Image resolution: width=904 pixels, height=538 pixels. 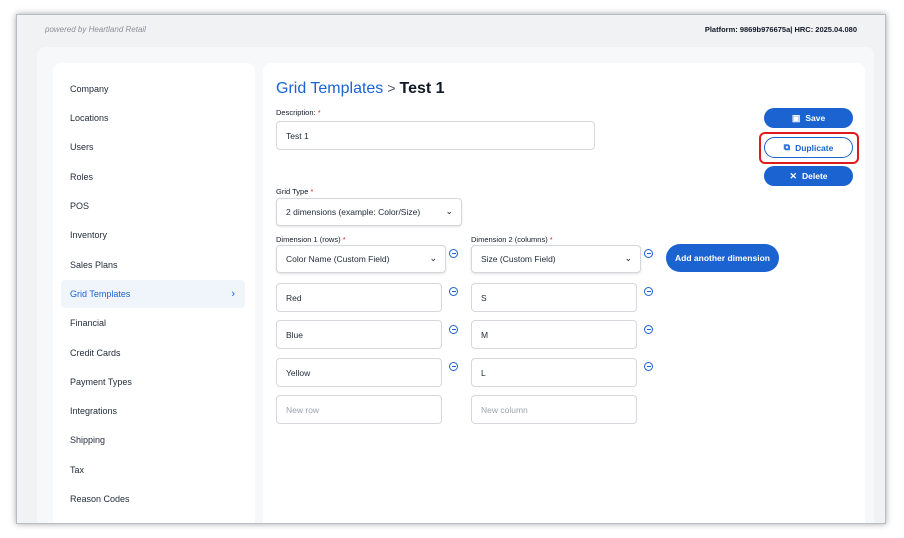 What do you see at coordinates (311, 239) in the screenshot?
I see `dimension1-label: Dimension 1 (rows) *` at bounding box center [311, 239].